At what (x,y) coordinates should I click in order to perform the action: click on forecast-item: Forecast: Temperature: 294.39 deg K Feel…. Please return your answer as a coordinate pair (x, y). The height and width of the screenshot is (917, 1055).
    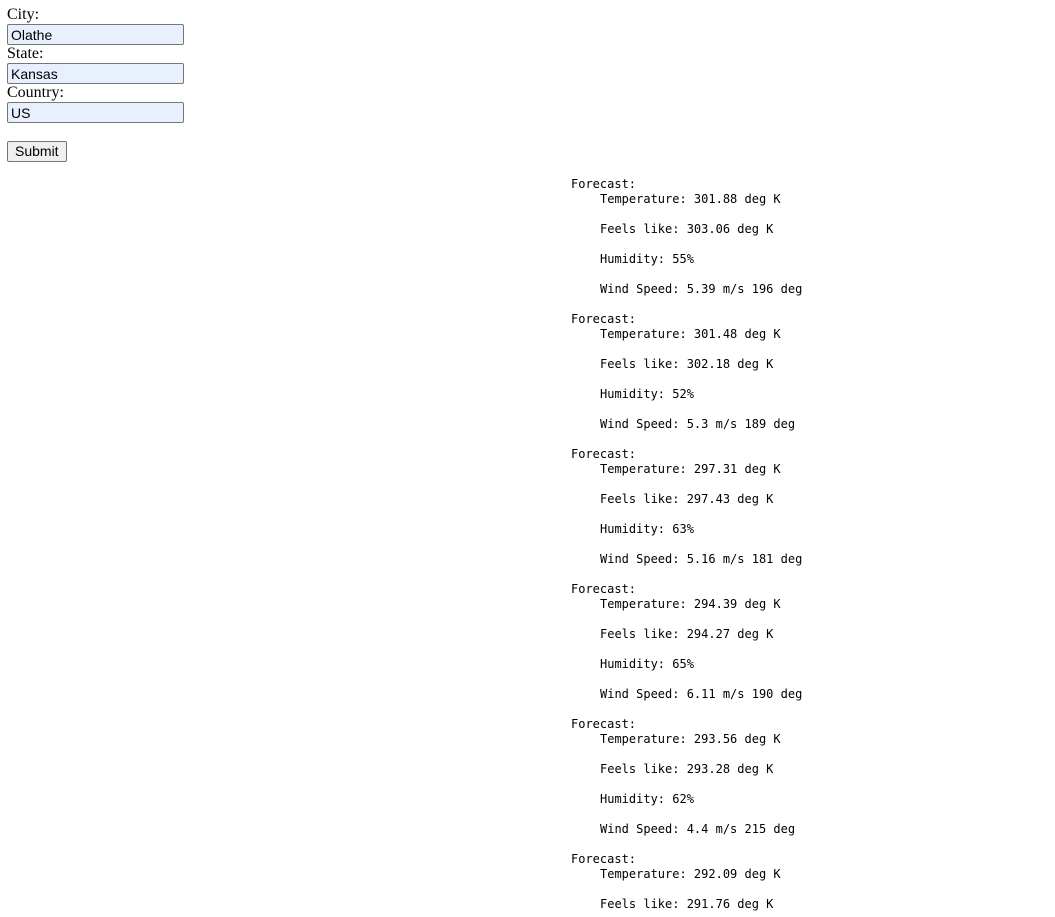
    Looking at the image, I should click on (686, 649).